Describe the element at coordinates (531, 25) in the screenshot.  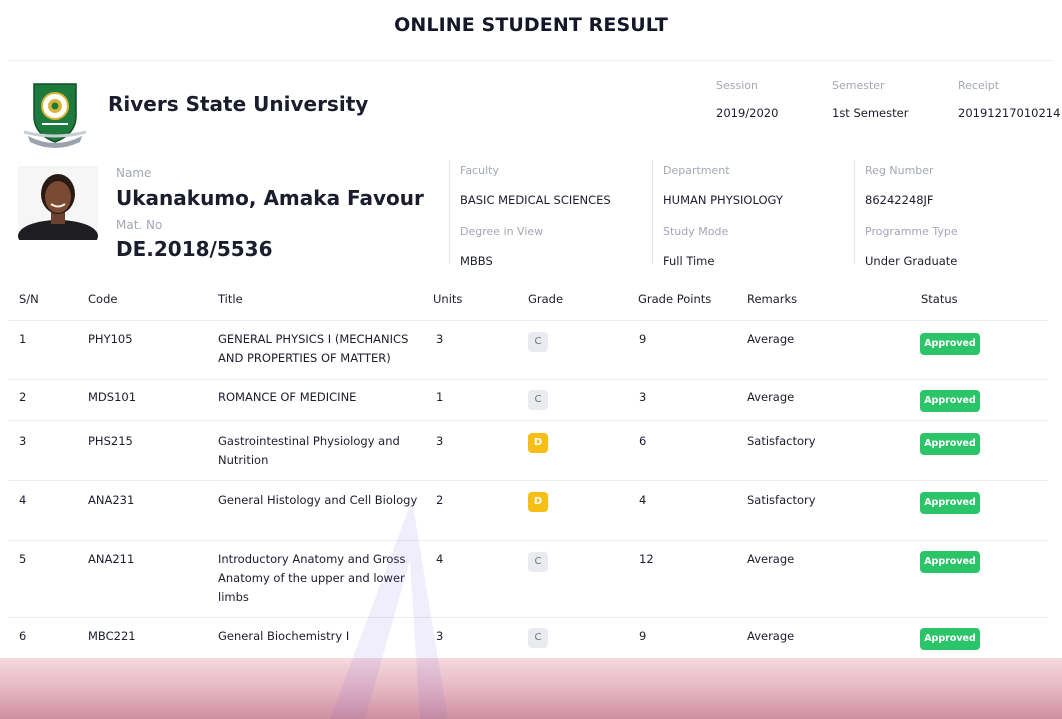
I see `page-title: ONLINE STUDENT RESULT` at that location.